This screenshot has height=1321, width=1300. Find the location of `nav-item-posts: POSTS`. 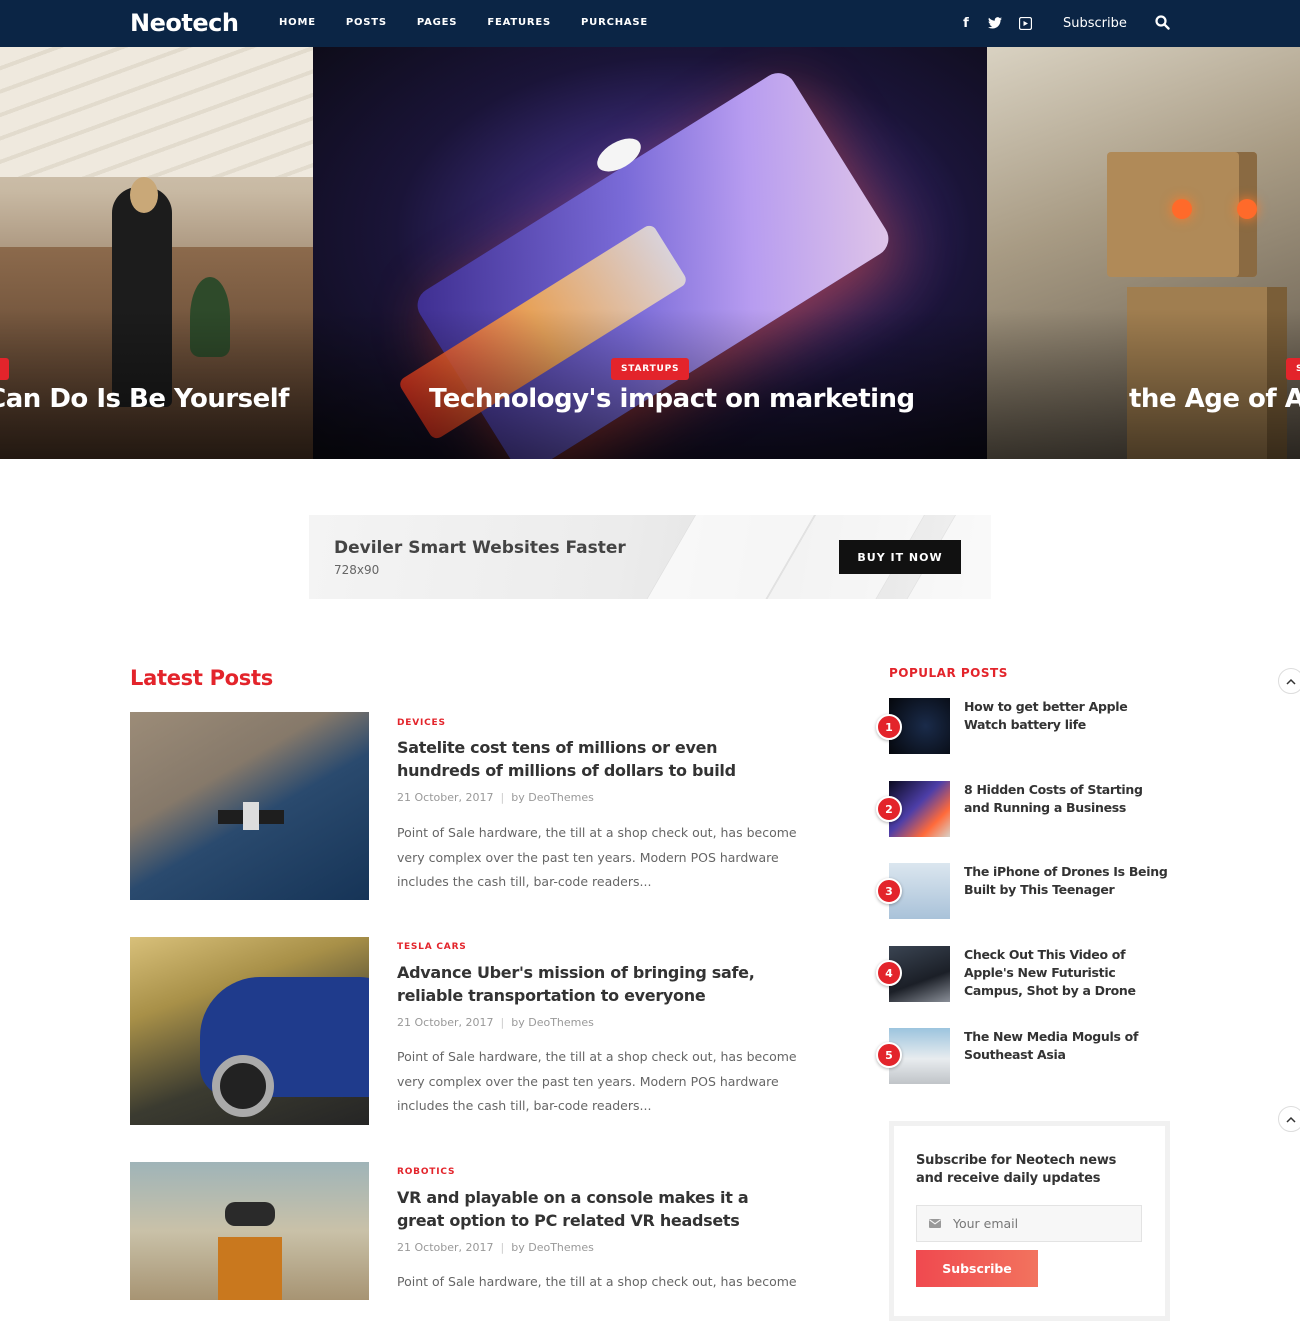

nav-item-posts: POSTS is located at coordinates (366, 22).